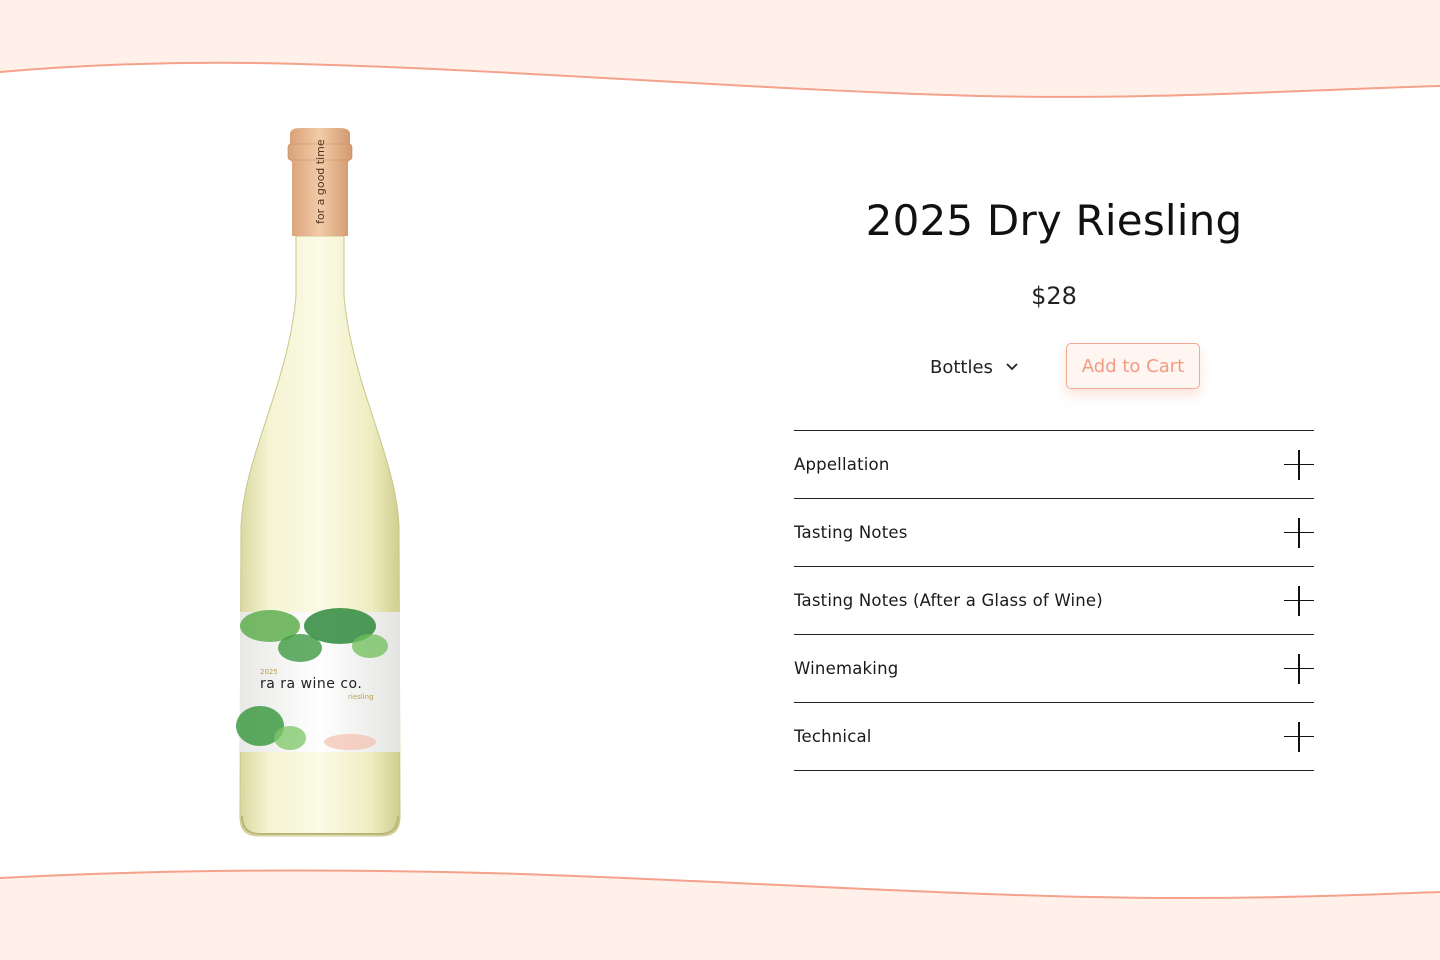  Describe the element at coordinates (833, 736) in the screenshot. I see `accordion-item-label: Technical` at that location.